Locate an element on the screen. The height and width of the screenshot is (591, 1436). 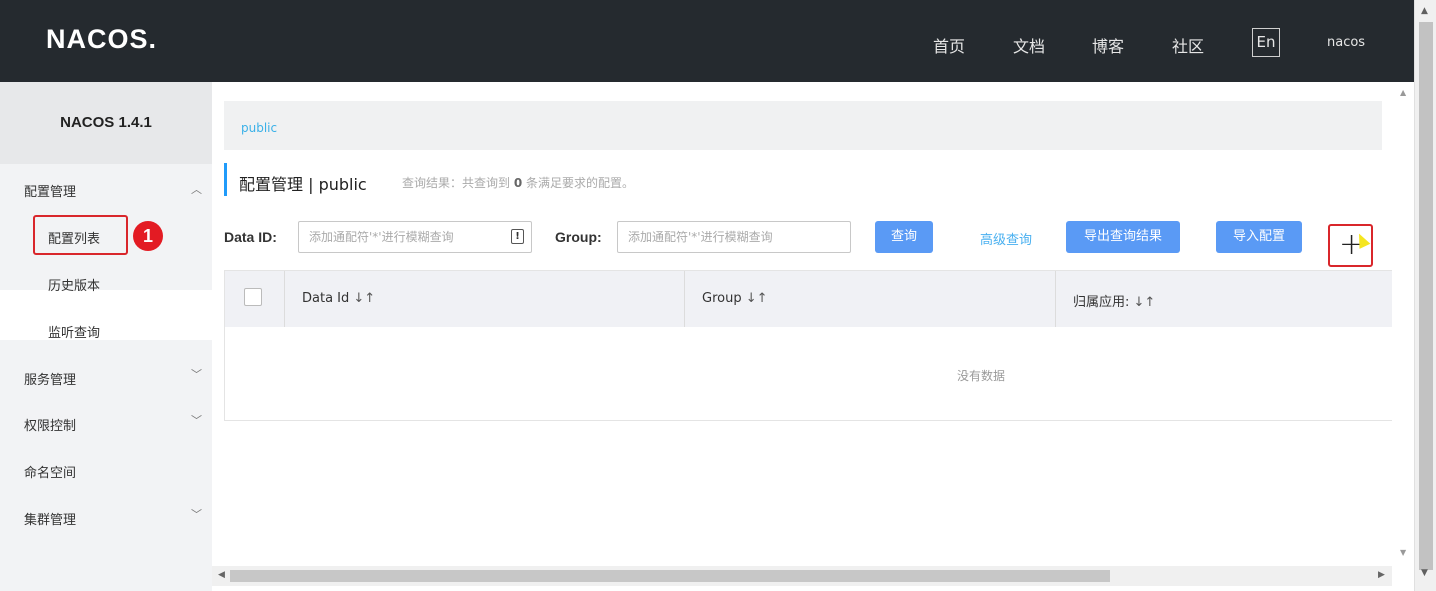
result-summary: 查询结果：共查询到 0 条满足要求的配置。 is located at coordinates (518, 183).